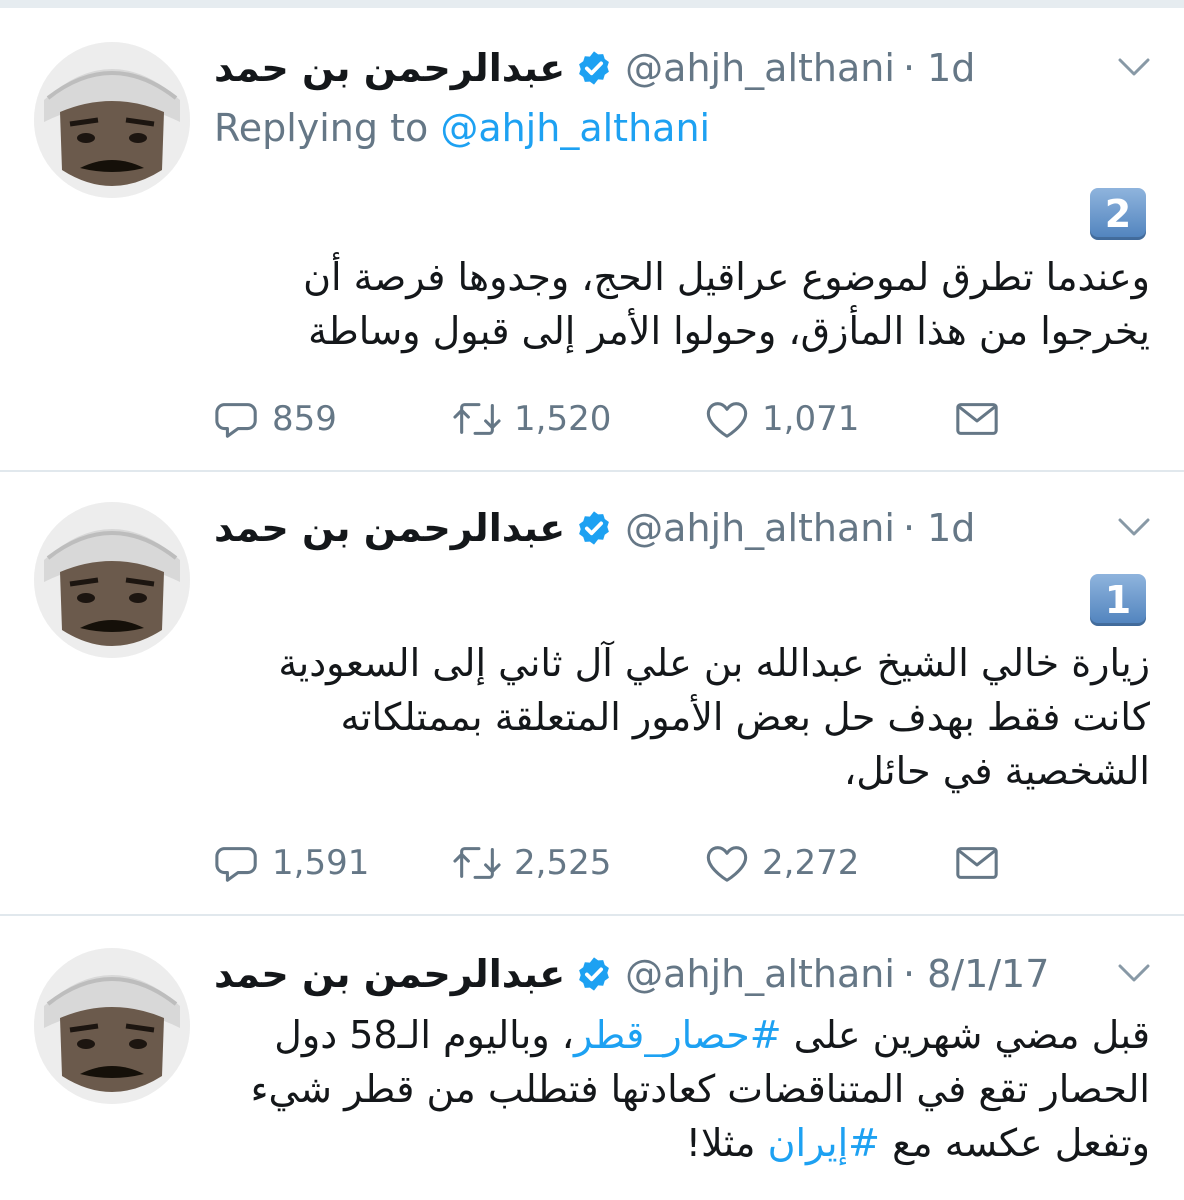  I want to click on tweet-text-line: الشخصية في حائل،, so click(996, 771).